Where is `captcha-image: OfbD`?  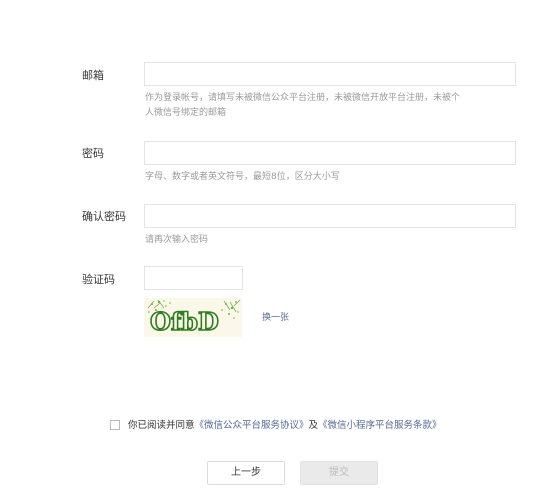 captcha-image: OfbD is located at coordinates (193, 317).